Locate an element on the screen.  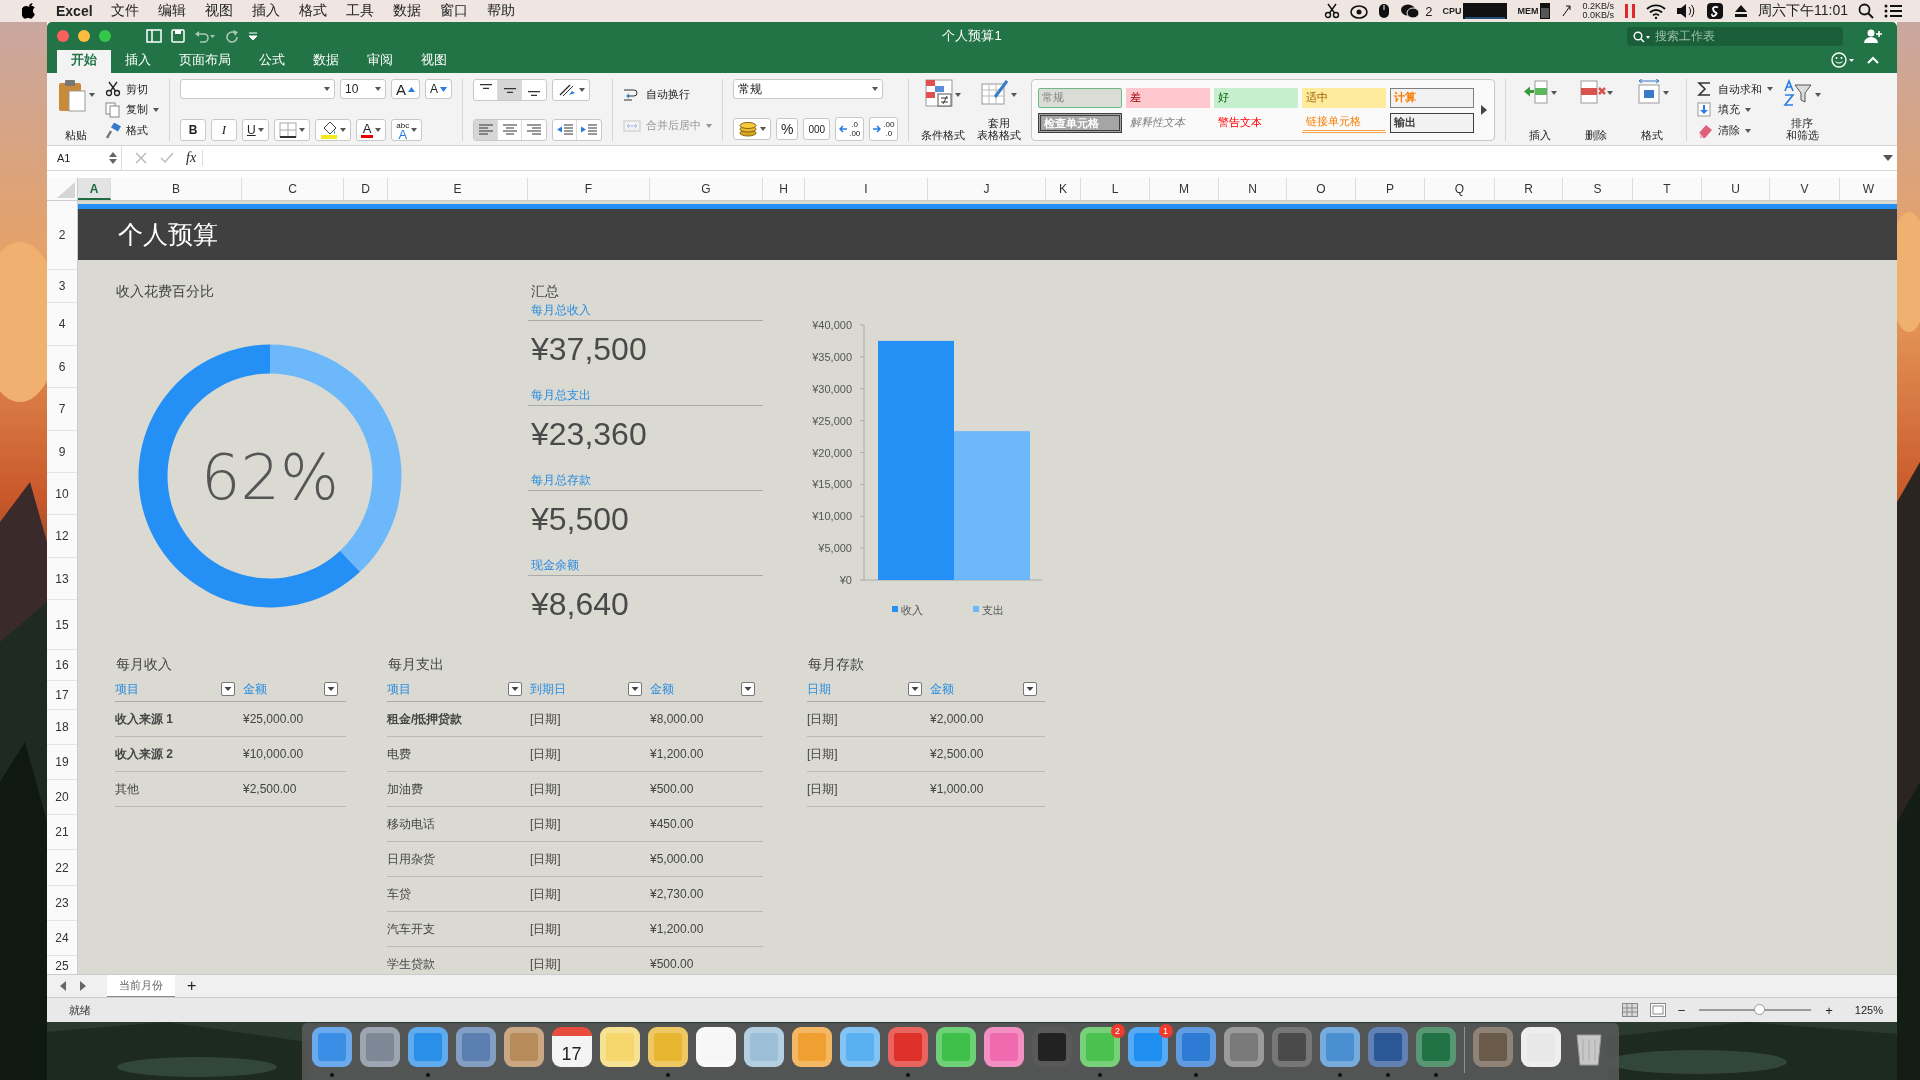
row-header: 2 is located at coordinates (62, 235).